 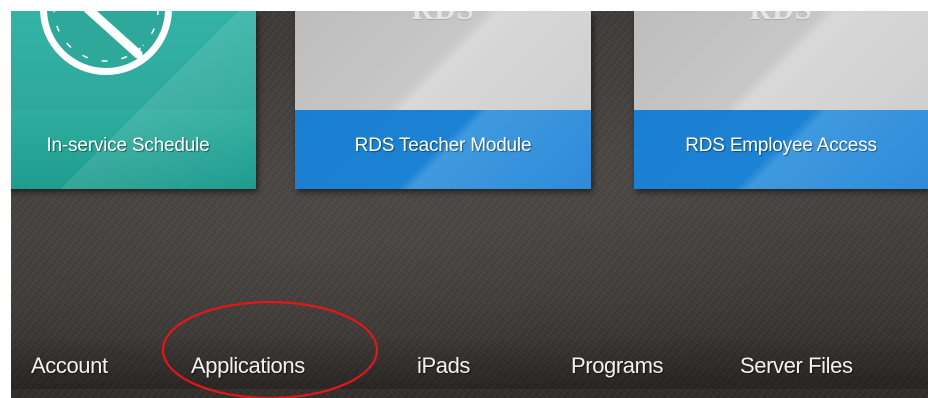 What do you see at coordinates (443, 145) in the screenshot?
I see `tile-label: RDS Teacher Module` at bounding box center [443, 145].